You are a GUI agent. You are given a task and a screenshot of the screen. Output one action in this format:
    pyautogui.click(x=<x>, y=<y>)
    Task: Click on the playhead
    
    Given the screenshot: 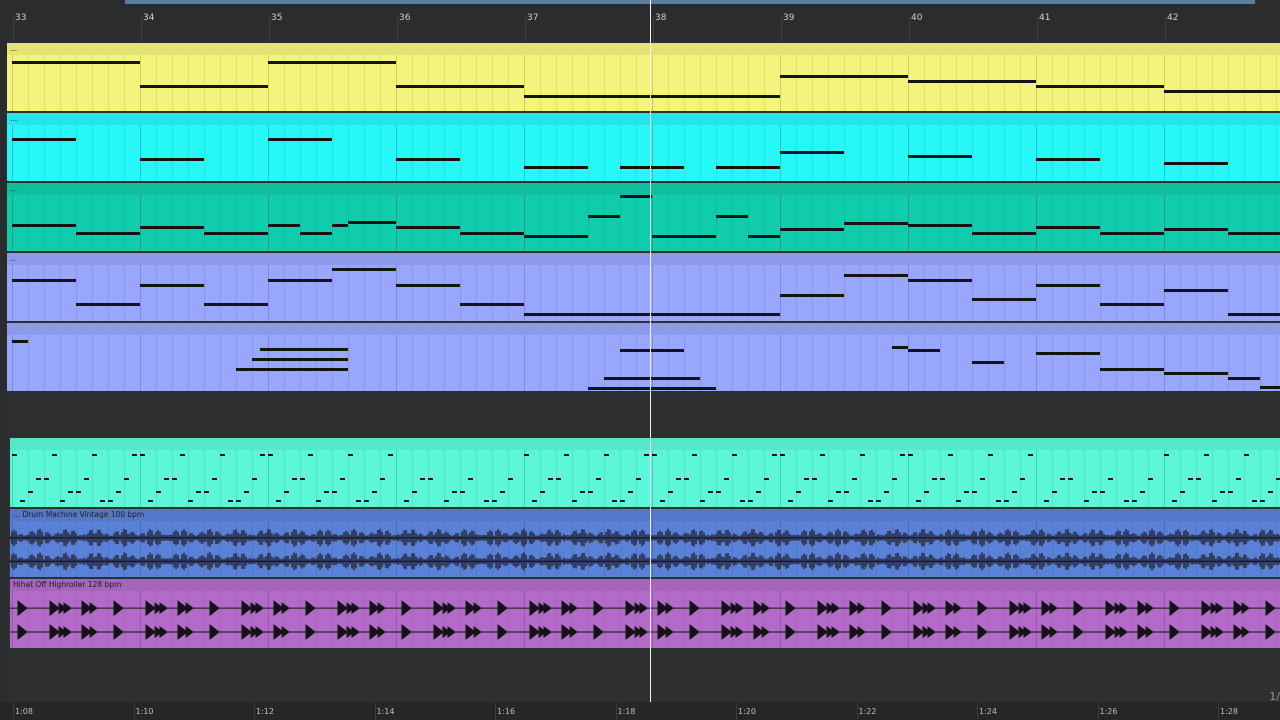 What is the action you would take?
    pyautogui.click(x=650, y=351)
    